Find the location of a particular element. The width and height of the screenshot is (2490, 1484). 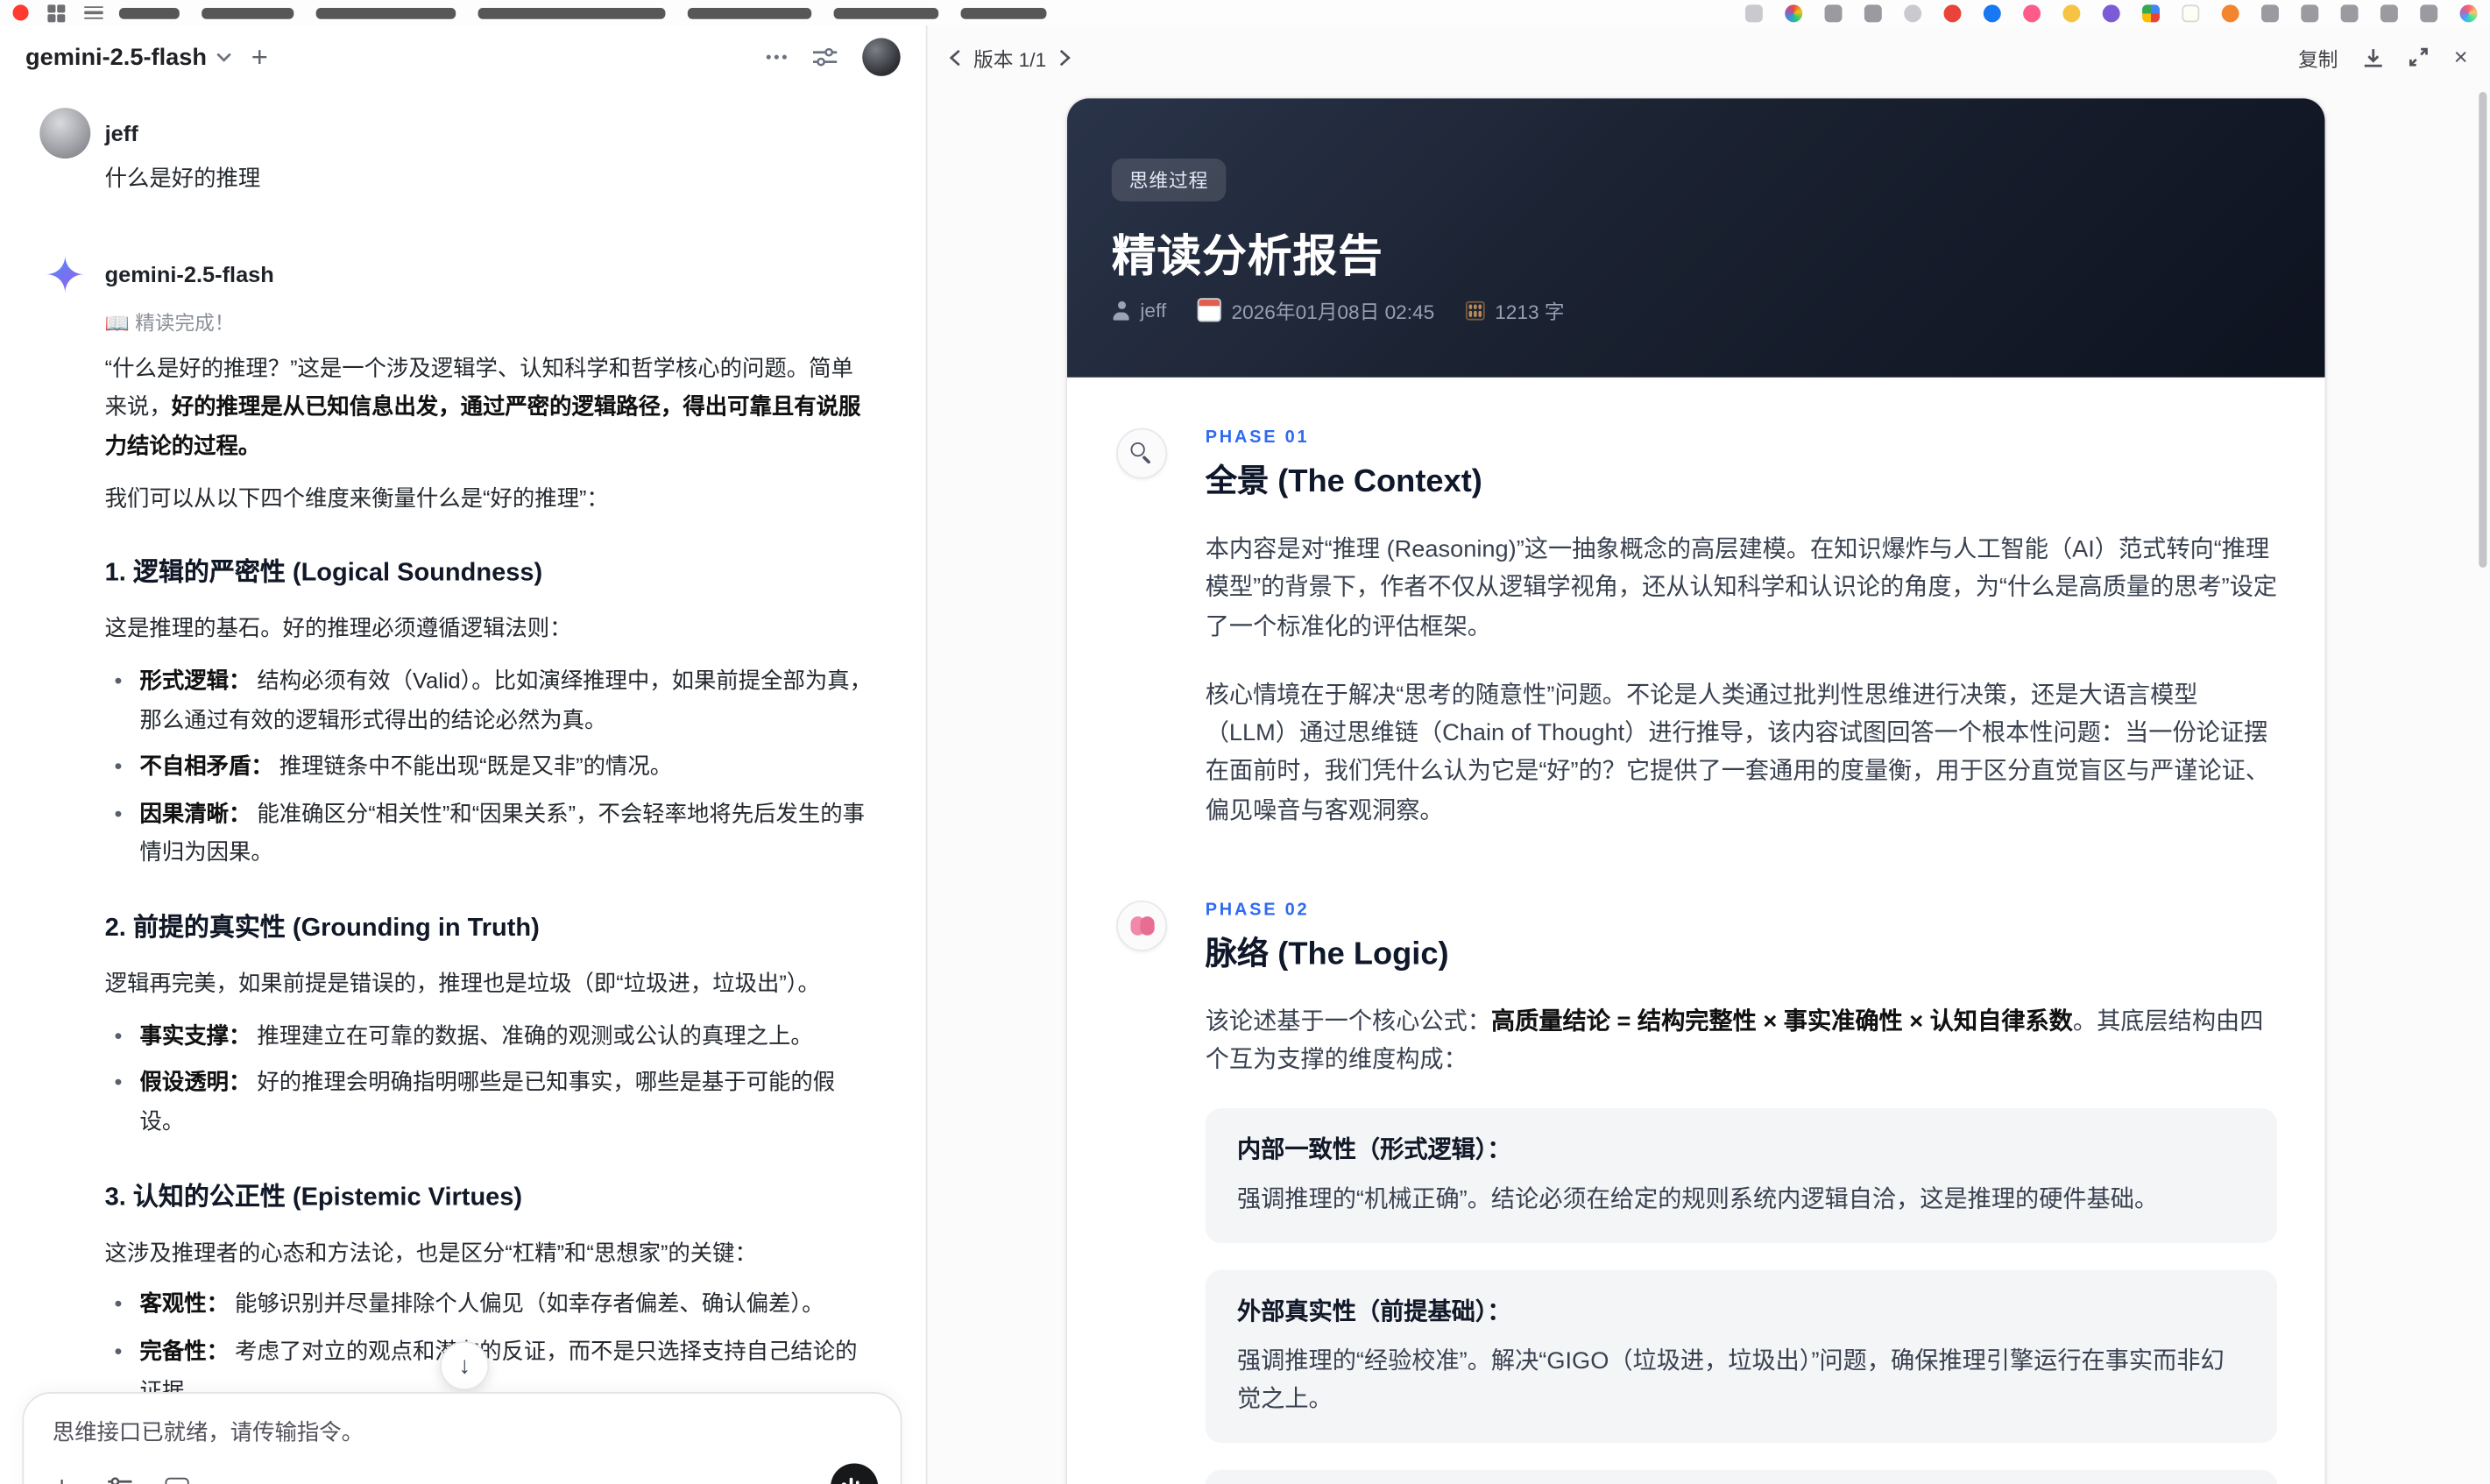

mic-icon is located at coordinates (1833, 13).